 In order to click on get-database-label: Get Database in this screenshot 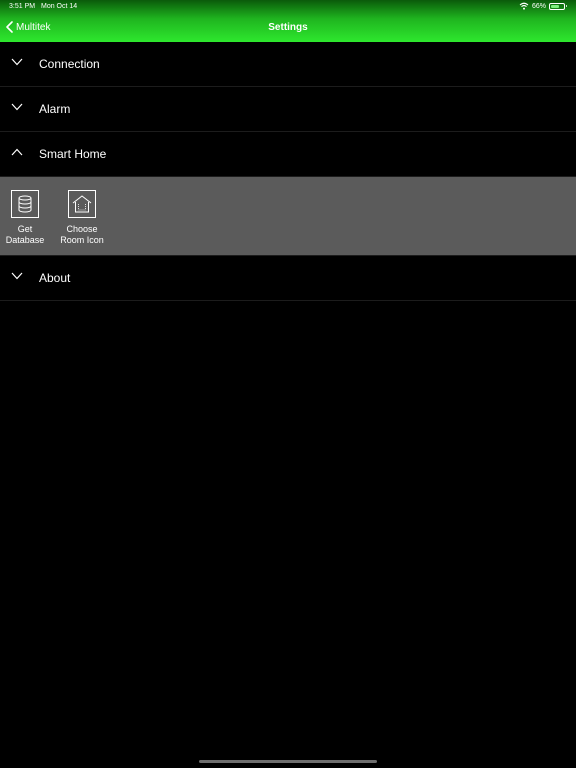, I will do `click(25, 234)`.